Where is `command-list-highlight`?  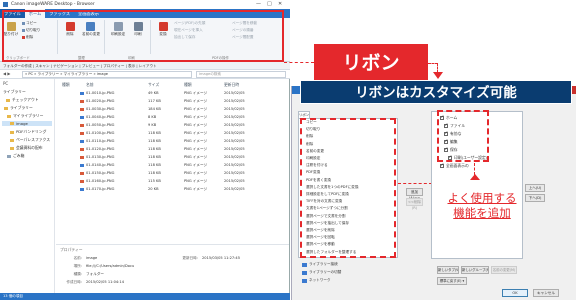
command-list-highlight is located at coordinates (348, 188).